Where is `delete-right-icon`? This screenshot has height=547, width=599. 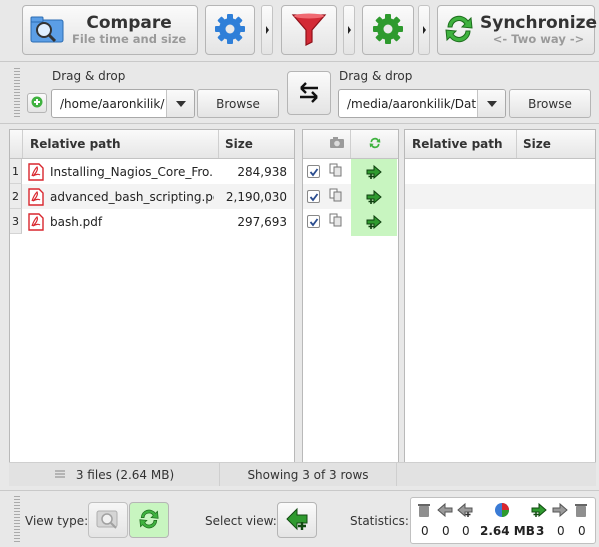
delete-right-icon is located at coordinates (581, 511).